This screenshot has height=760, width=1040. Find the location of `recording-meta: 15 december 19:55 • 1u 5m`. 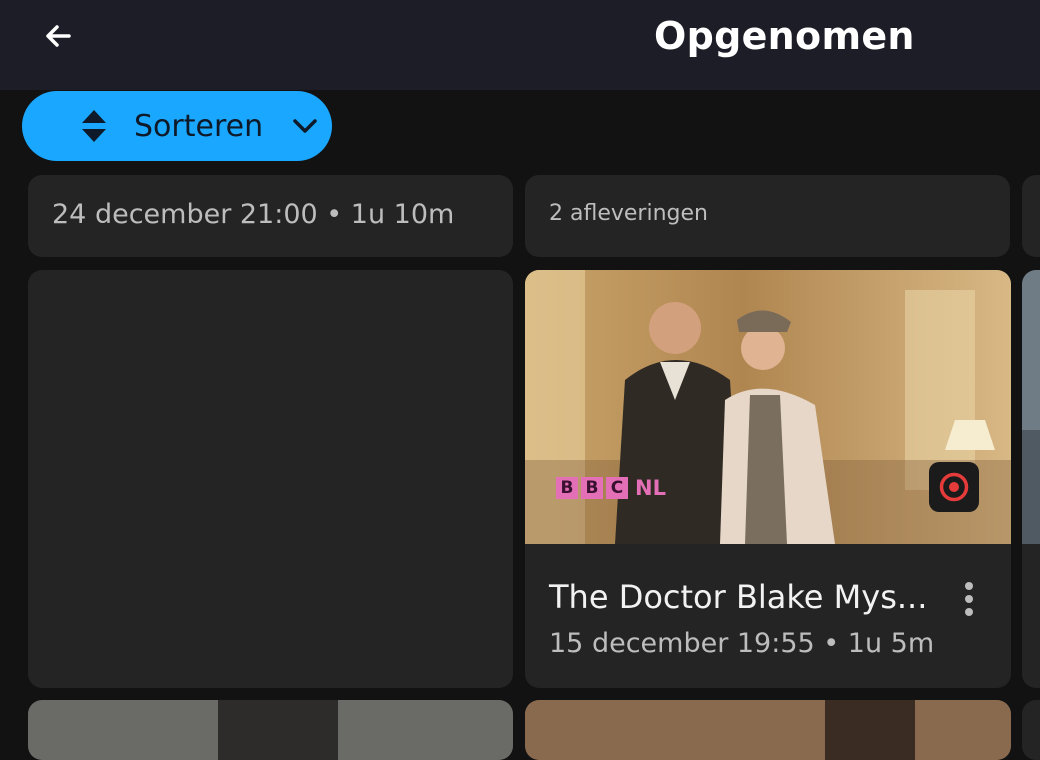

recording-meta: 15 december 19:55 • 1u 5m is located at coordinates (742, 643).